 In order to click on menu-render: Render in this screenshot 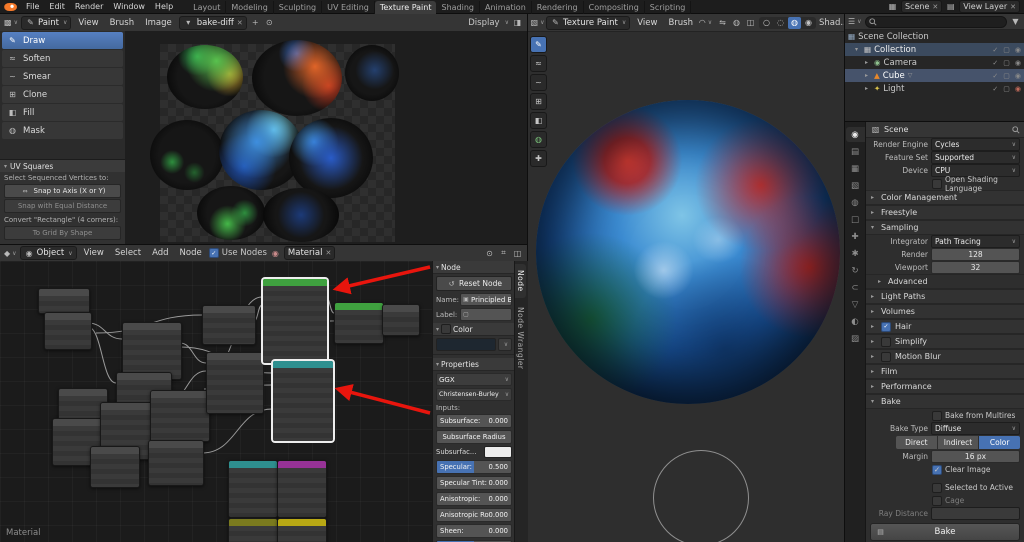, I will do `click(89, 6)`.